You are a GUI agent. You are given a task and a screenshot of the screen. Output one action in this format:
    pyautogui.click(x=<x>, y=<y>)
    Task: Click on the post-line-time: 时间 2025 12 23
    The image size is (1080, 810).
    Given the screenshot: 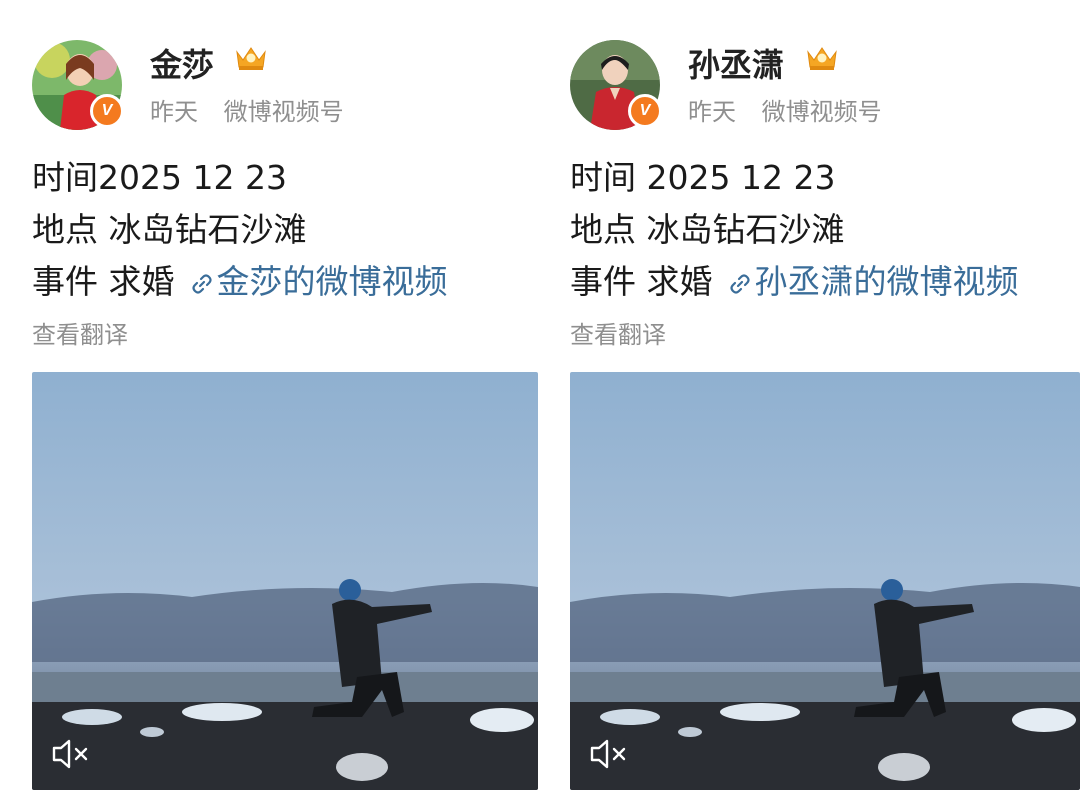 What is the action you would take?
    pyautogui.click(x=703, y=177)
    